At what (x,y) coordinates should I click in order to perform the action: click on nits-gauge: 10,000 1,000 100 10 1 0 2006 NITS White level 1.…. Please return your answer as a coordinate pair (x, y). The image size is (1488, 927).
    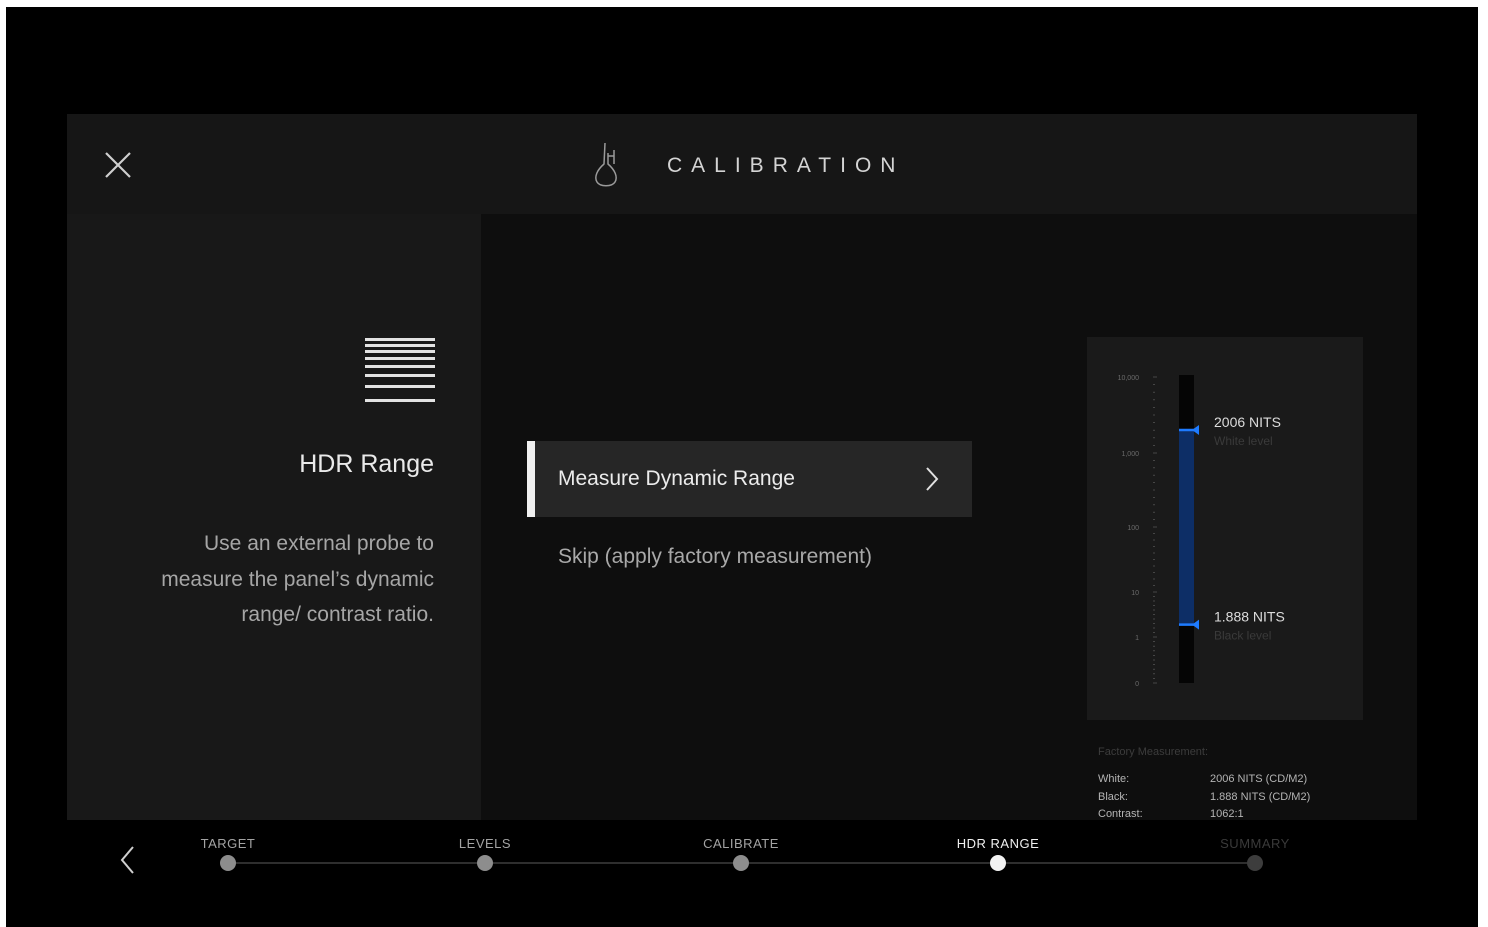
    Looking at the image, I should click on (1225, 528).